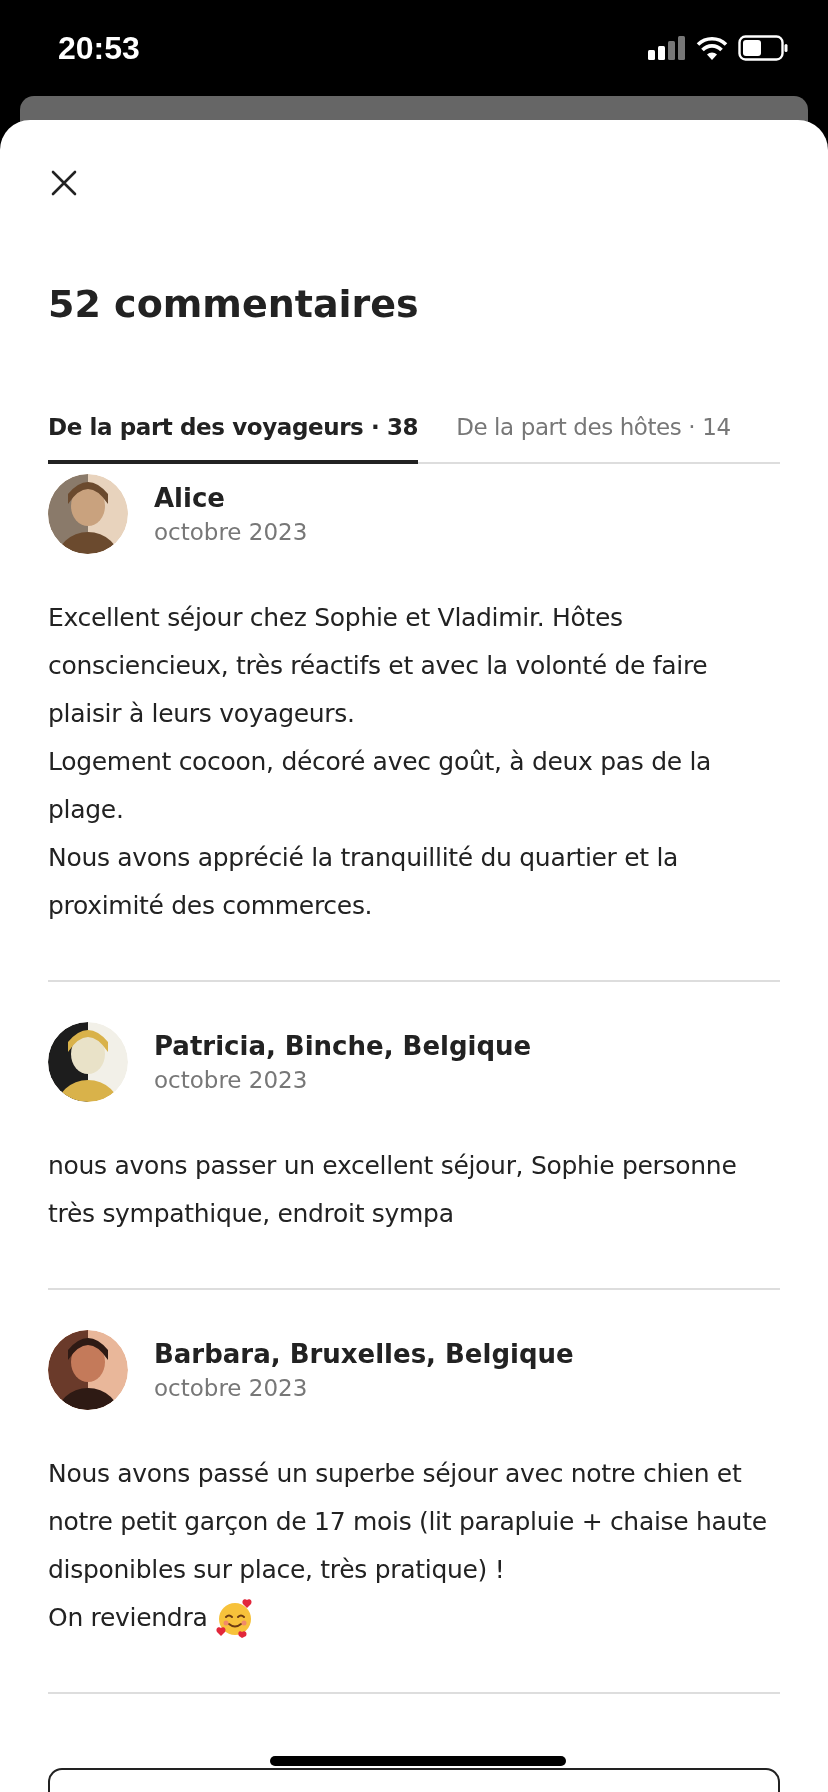 Image resolution: width=828 pixels, height=1792 pixels. What do you see at coordinates (343, 1045) in the screenshot?
I see `reviewer-name: Patricia, Binche, Belgique` at bounding box center [343, 1045].